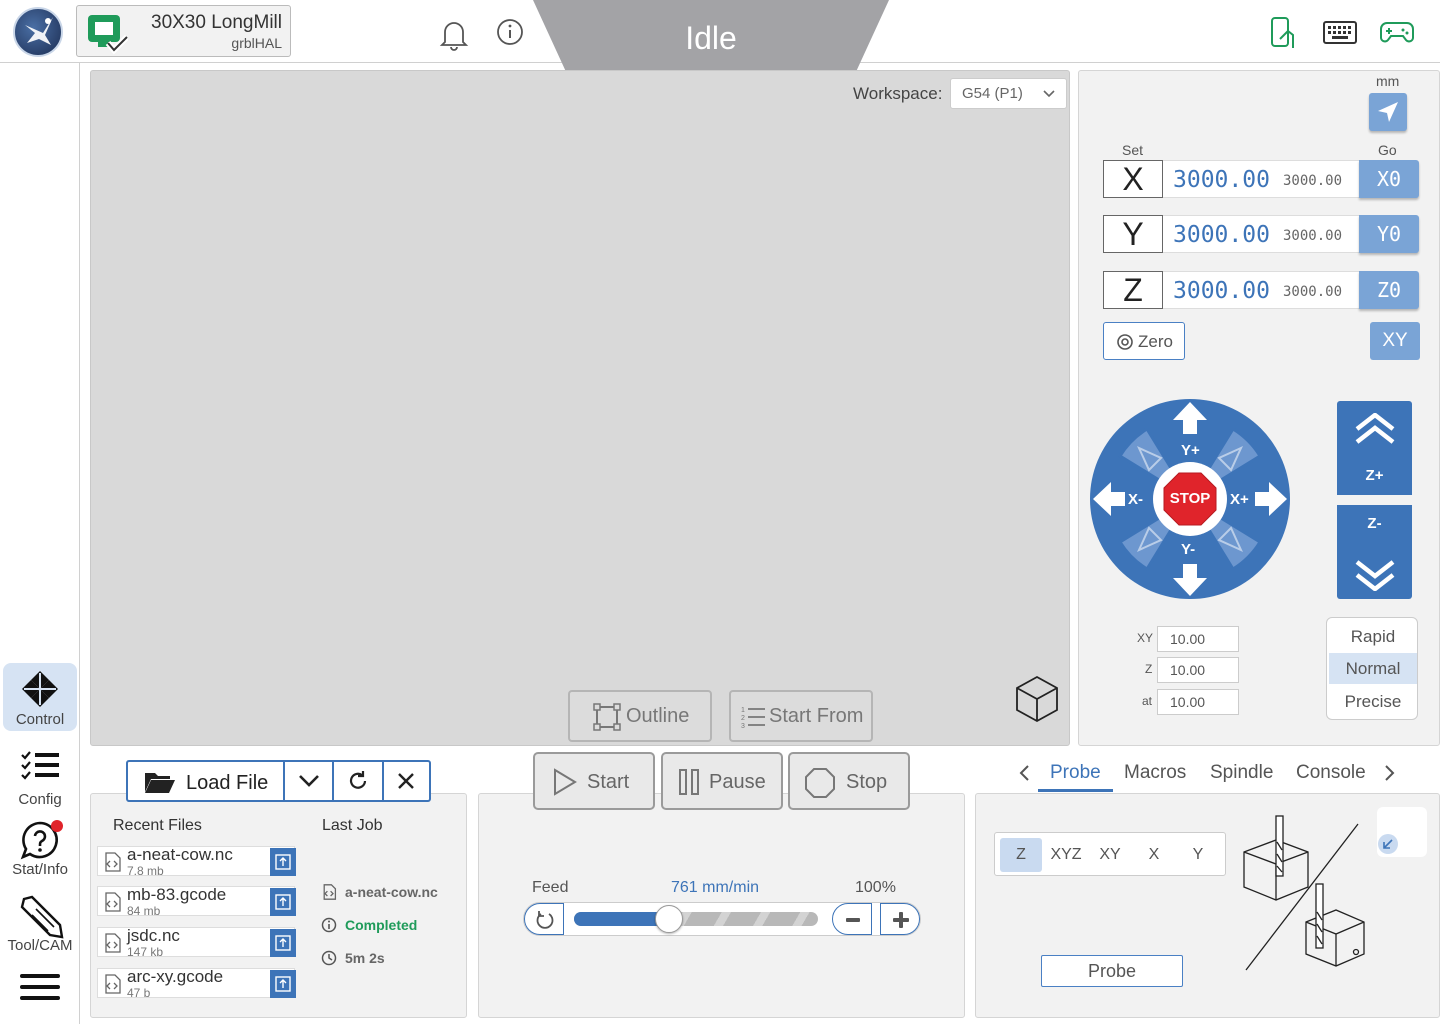 The image size is (1440, 1024). I want to click on jog-xy-step-input: 10.00, so click(1198, 639).